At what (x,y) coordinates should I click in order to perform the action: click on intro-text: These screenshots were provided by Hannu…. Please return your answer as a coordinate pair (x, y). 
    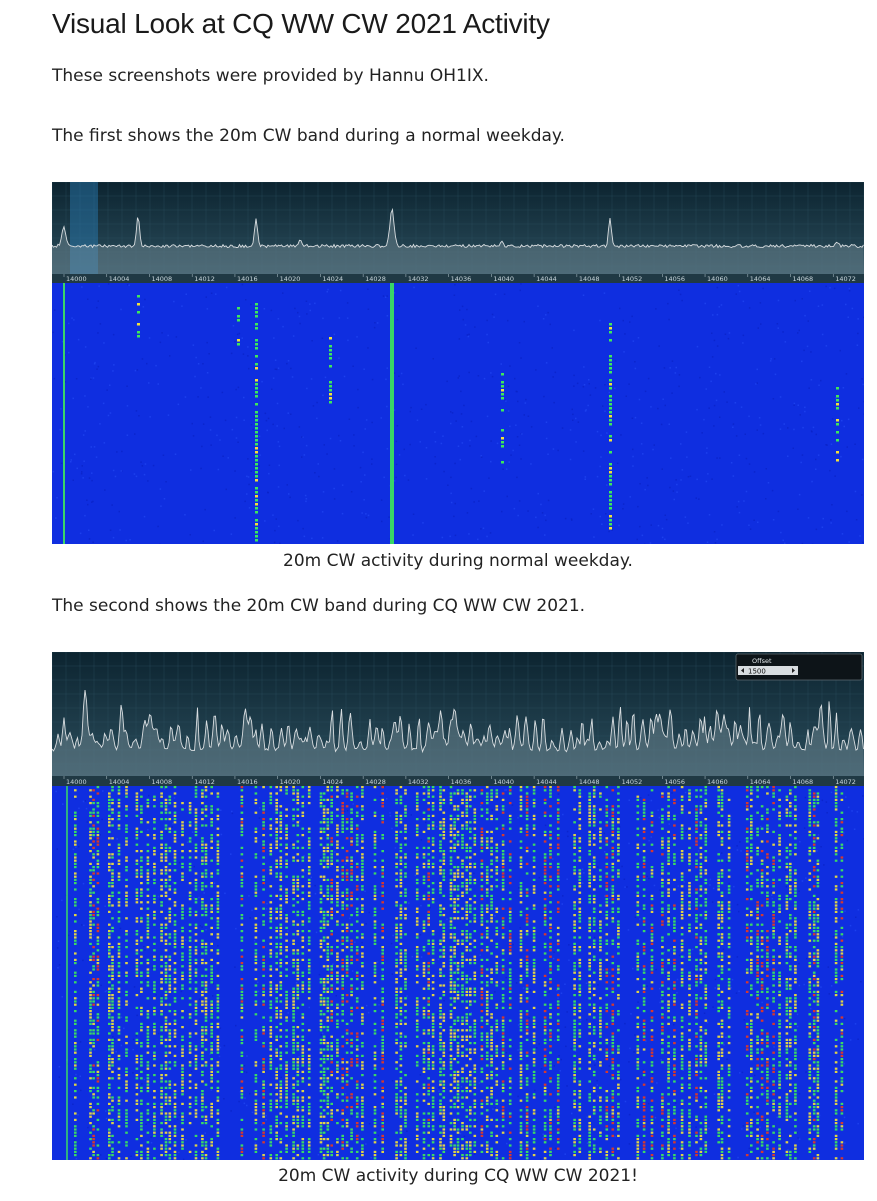
    Looking at the image, I should click on (270, 76).